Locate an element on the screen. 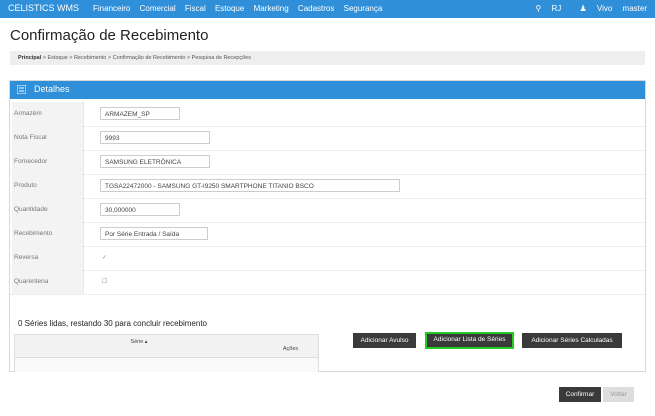 This screenshot has height=416, width=655. series-table: Série ▴ Ações is located at coordinates (166, 353).